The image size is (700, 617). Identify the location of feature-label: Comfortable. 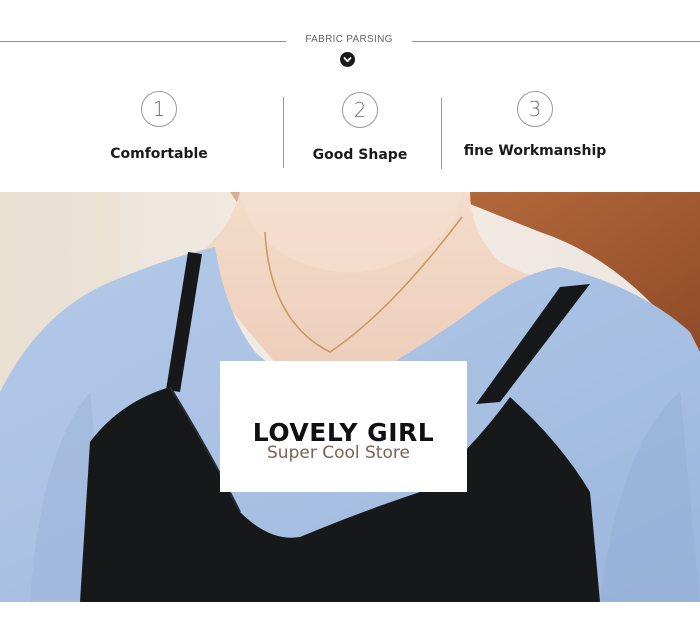
(159, 154).